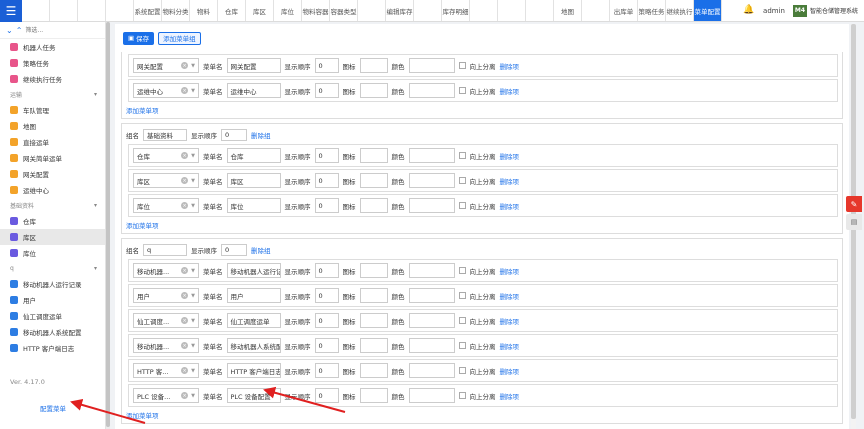 This screenshot has height=429, width=864. Describe the element at coordinates (288, 10) in the screenshot. I see `tab-9: 库位` at that location.